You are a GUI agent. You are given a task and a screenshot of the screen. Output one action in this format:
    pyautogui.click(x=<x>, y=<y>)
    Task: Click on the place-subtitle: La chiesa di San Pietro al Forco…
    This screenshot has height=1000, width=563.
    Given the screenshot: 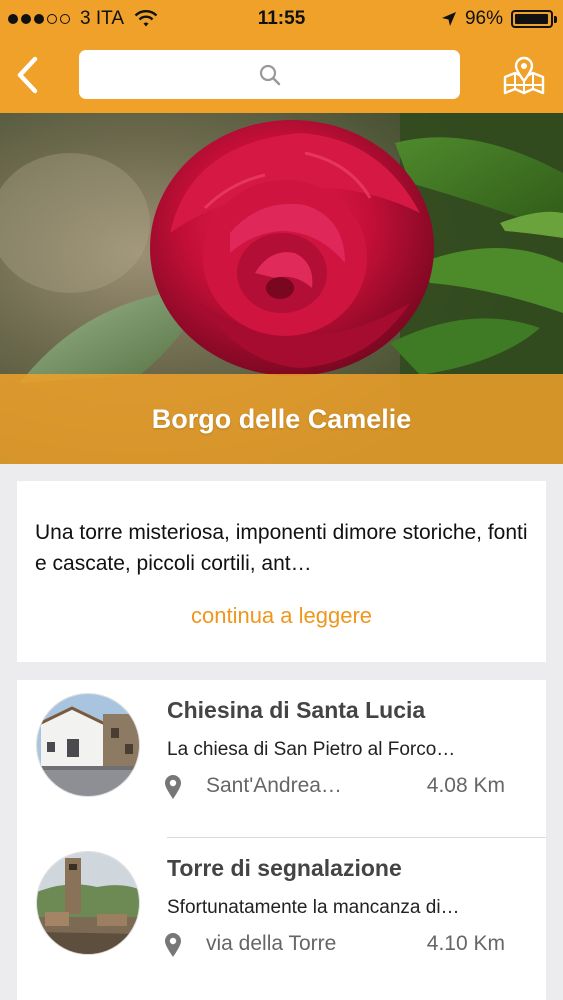 What is the action you would take?
    pyautogui.click(x=311, y=749)
    